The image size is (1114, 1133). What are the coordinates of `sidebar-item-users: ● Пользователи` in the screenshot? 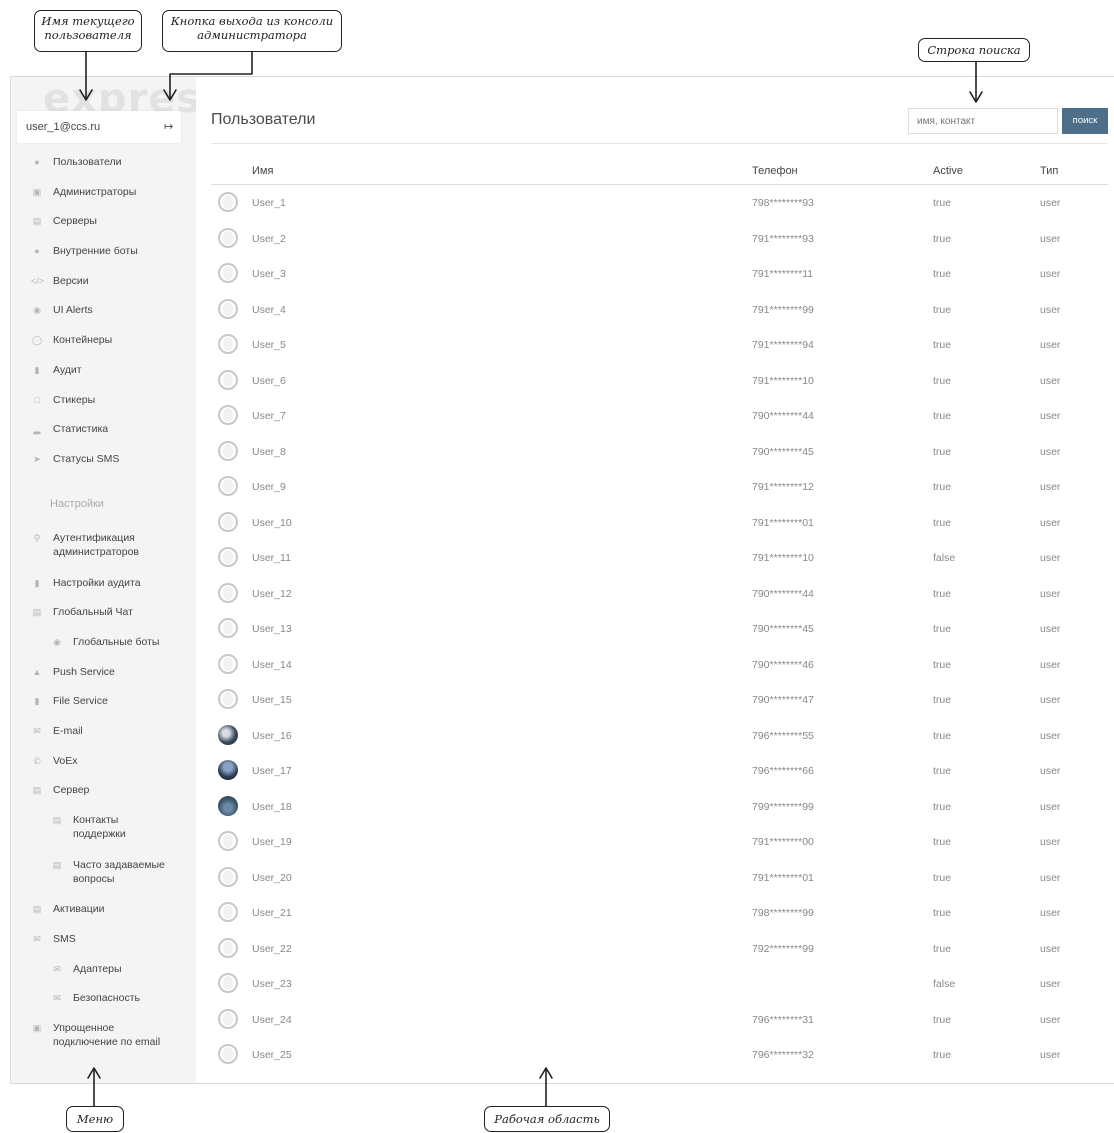 It's located at (66, 162).